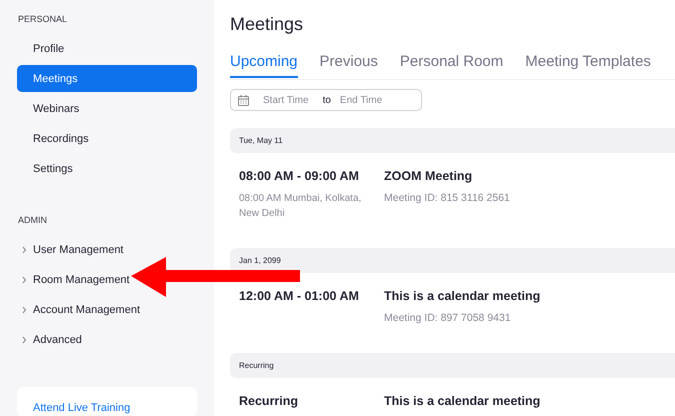 Image resolution: width=675 pixels, height=416 pixels. I want to click on range-separator: to, so click(326, 100).